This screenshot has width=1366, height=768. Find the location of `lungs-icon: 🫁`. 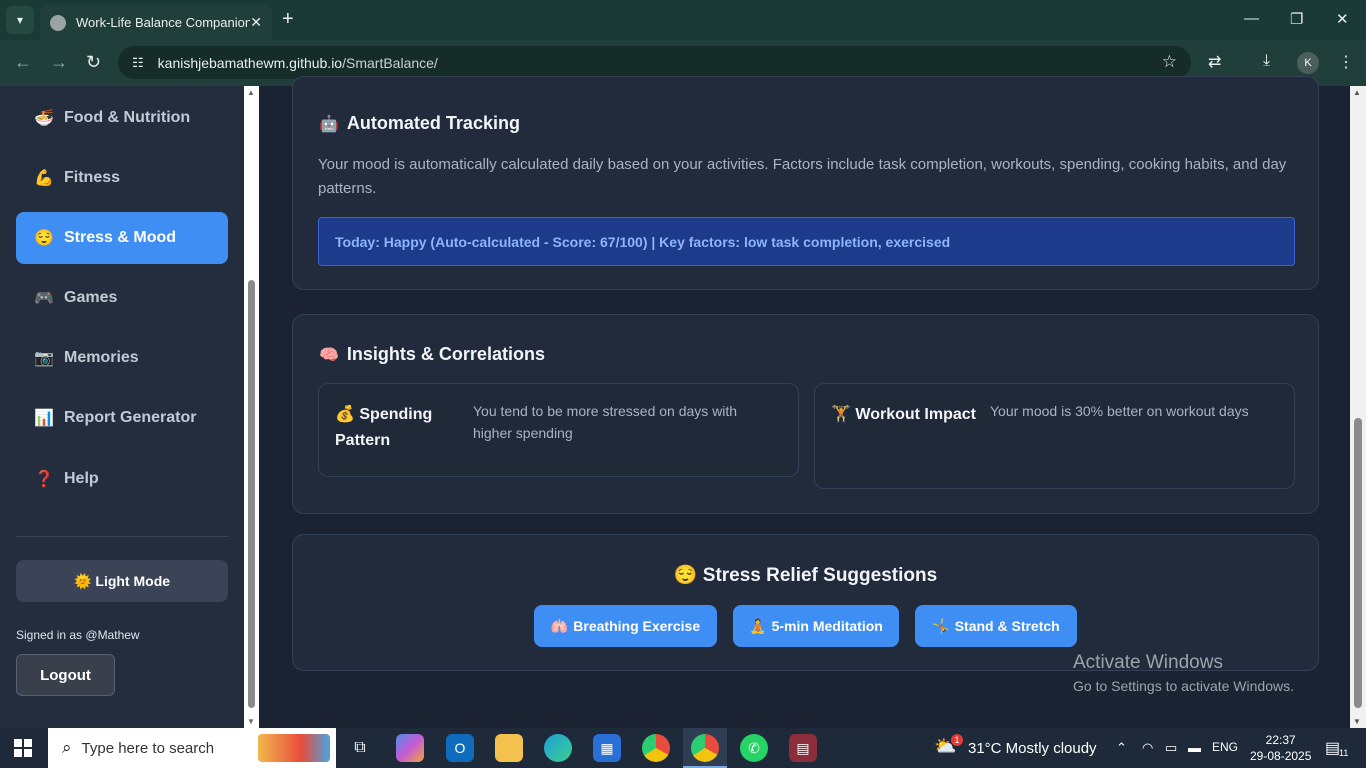

lungs-icon: 🫁 is located at coordinates (559, 625).